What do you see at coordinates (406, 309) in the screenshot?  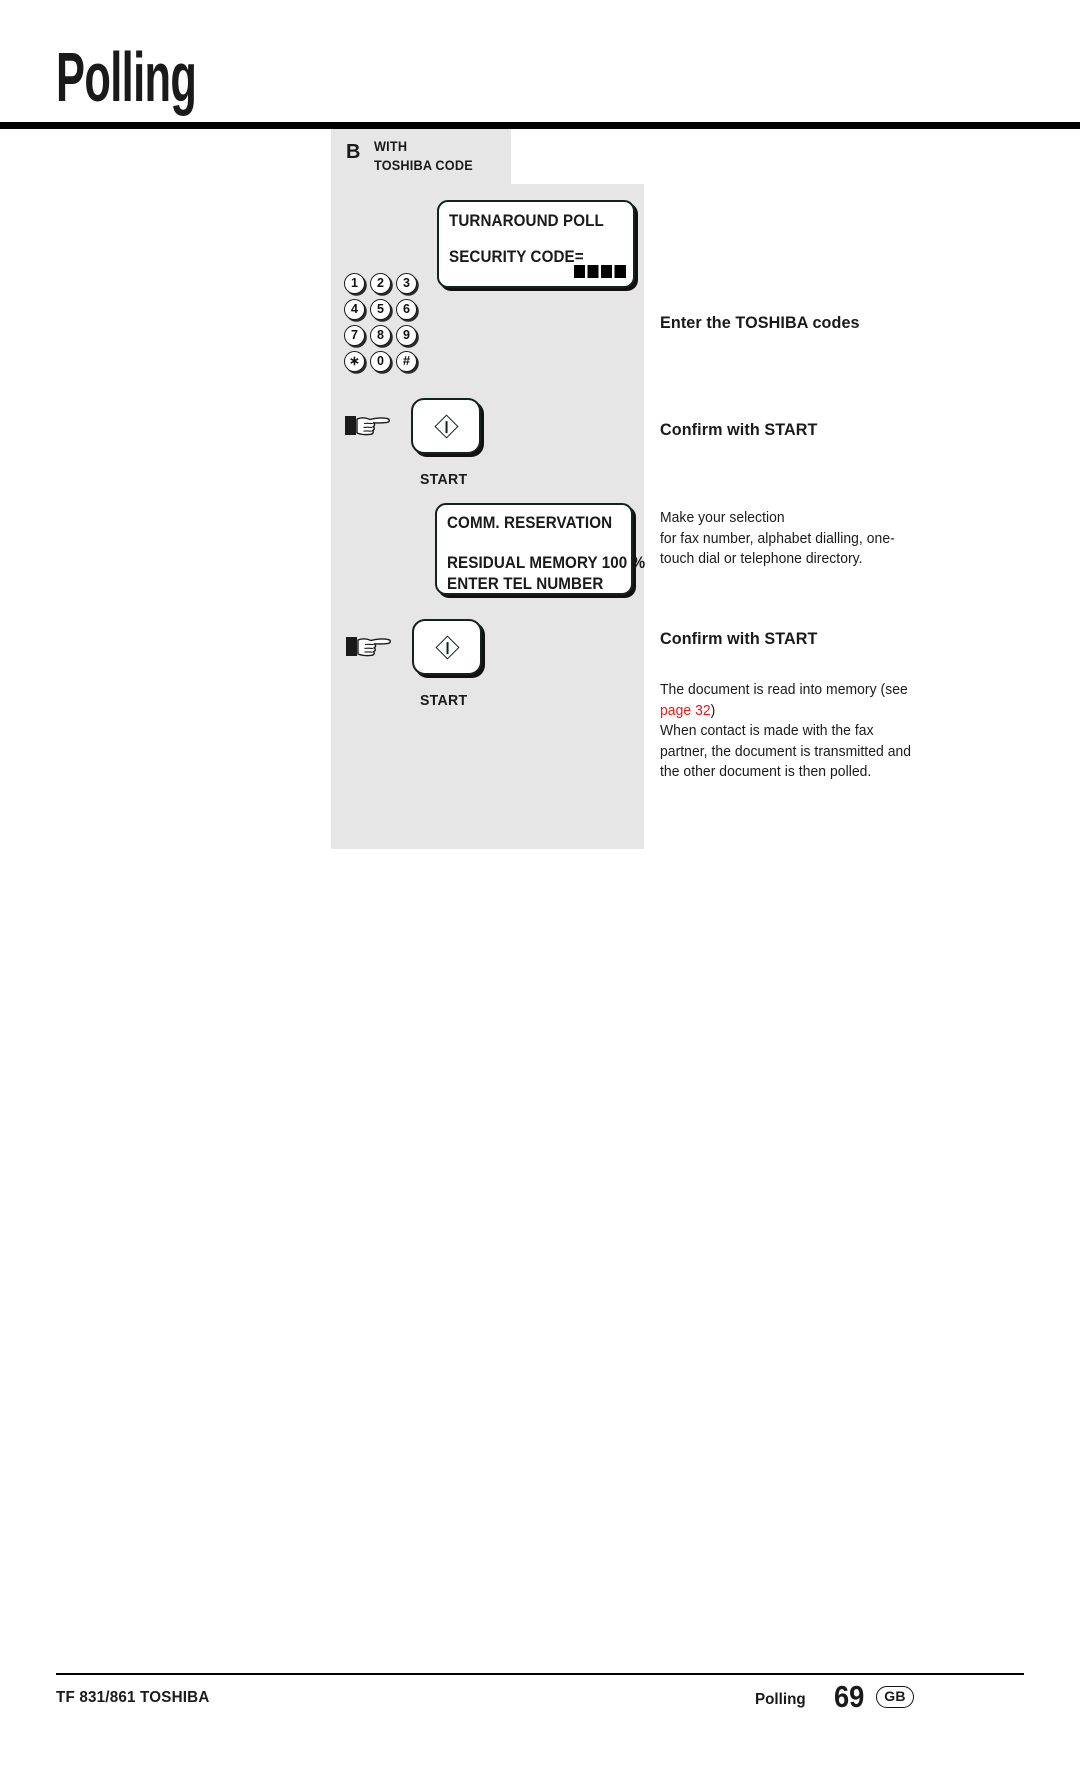 I see `keypad-key-6: 6` at bounding box center [406, 309].